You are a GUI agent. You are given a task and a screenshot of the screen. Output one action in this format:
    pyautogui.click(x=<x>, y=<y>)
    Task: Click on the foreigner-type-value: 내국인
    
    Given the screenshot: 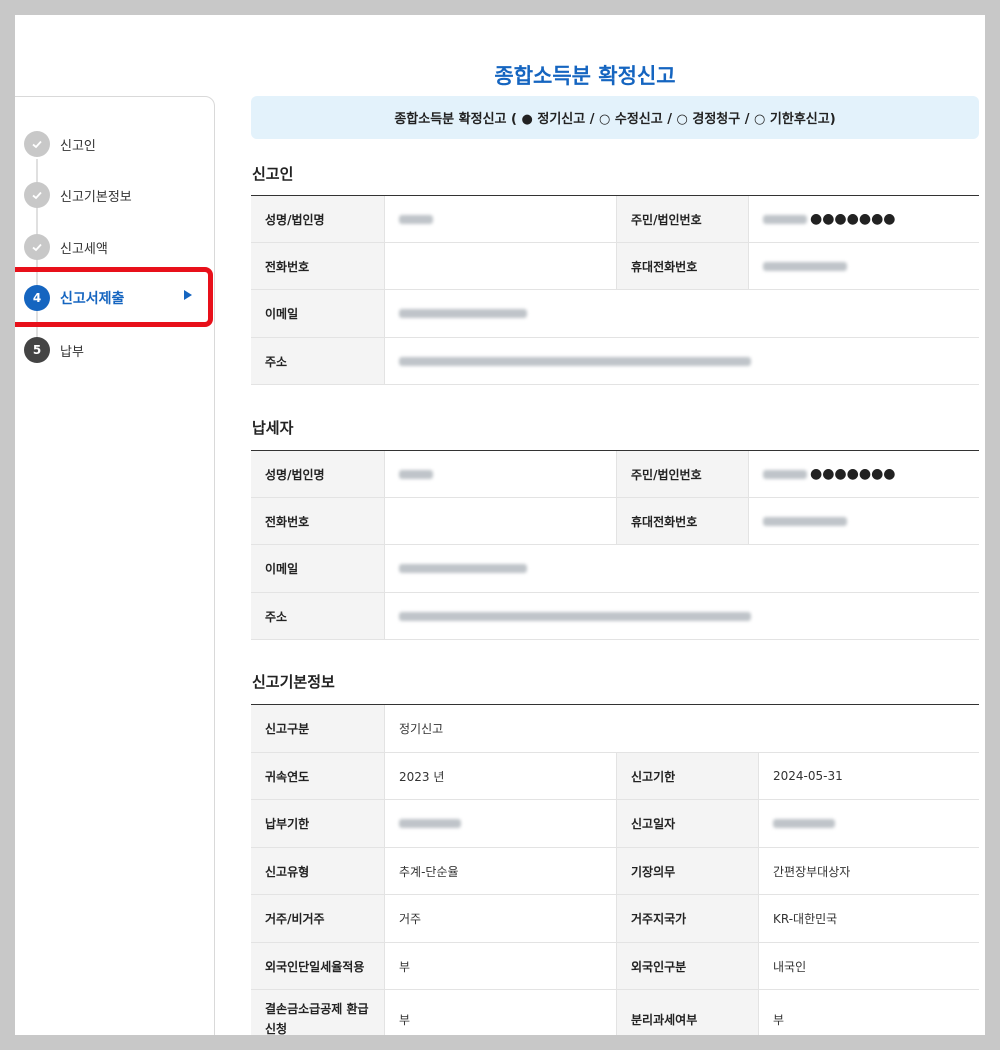 What is the action you would take?
    pyautogui.click(x=868, y=966)
    